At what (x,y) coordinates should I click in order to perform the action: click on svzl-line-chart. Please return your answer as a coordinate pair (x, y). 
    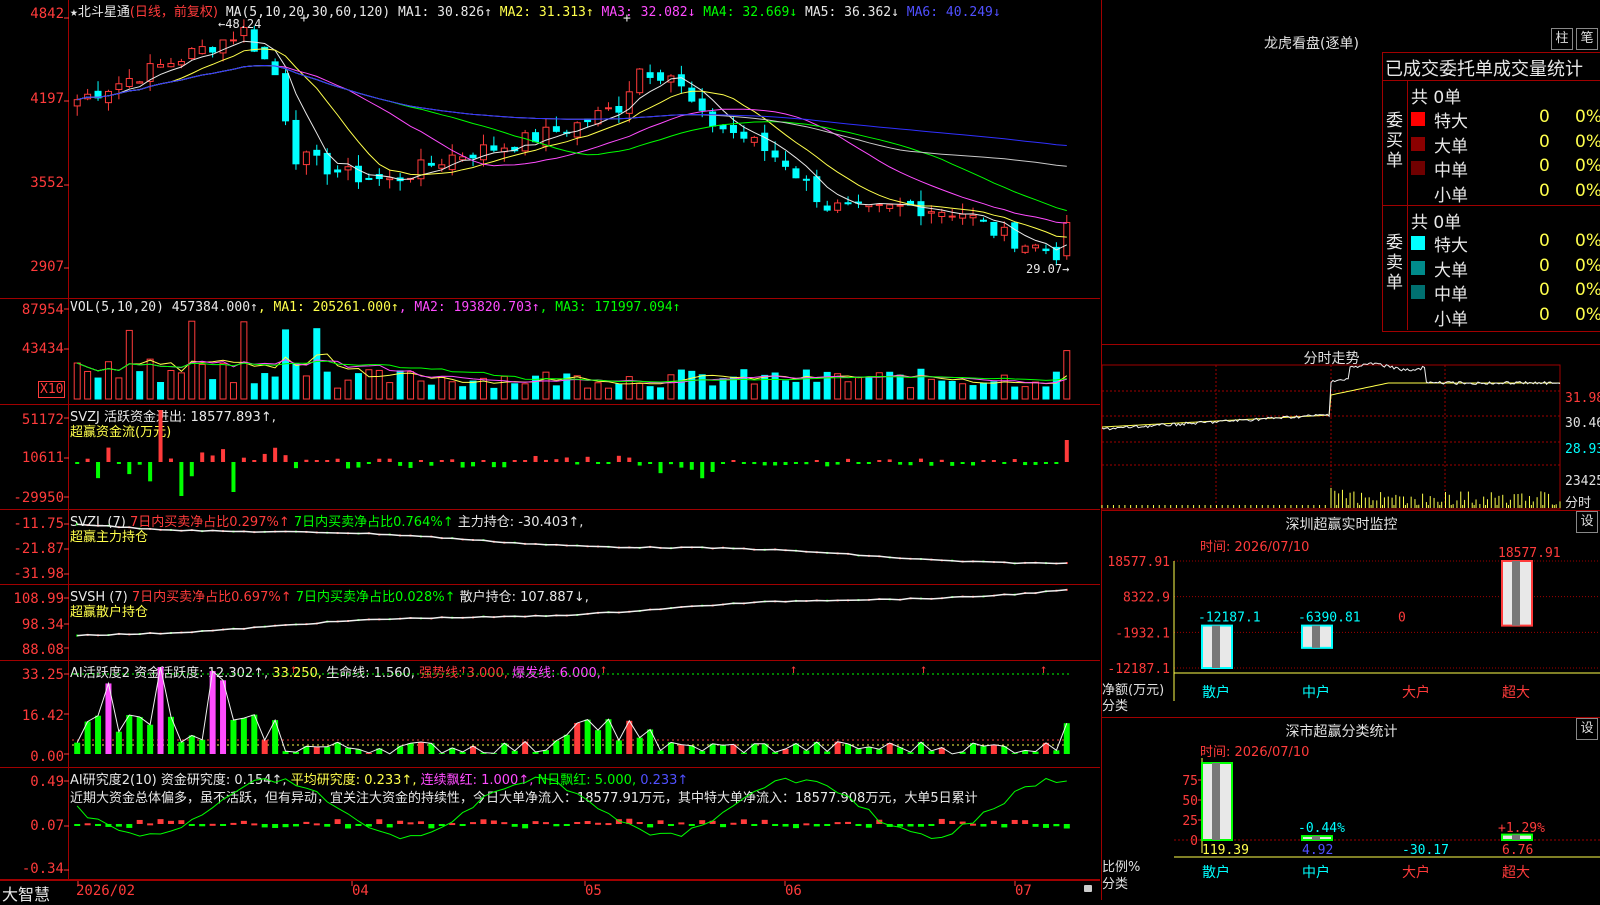
    Looking at the image, I should click on (550, 547).